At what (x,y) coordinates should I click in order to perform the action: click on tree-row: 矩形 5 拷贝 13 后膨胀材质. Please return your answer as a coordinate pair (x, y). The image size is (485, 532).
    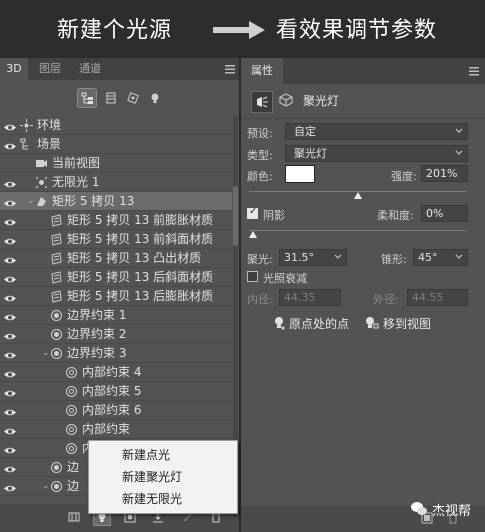
    Looking at the image, I should click on (116, 296).